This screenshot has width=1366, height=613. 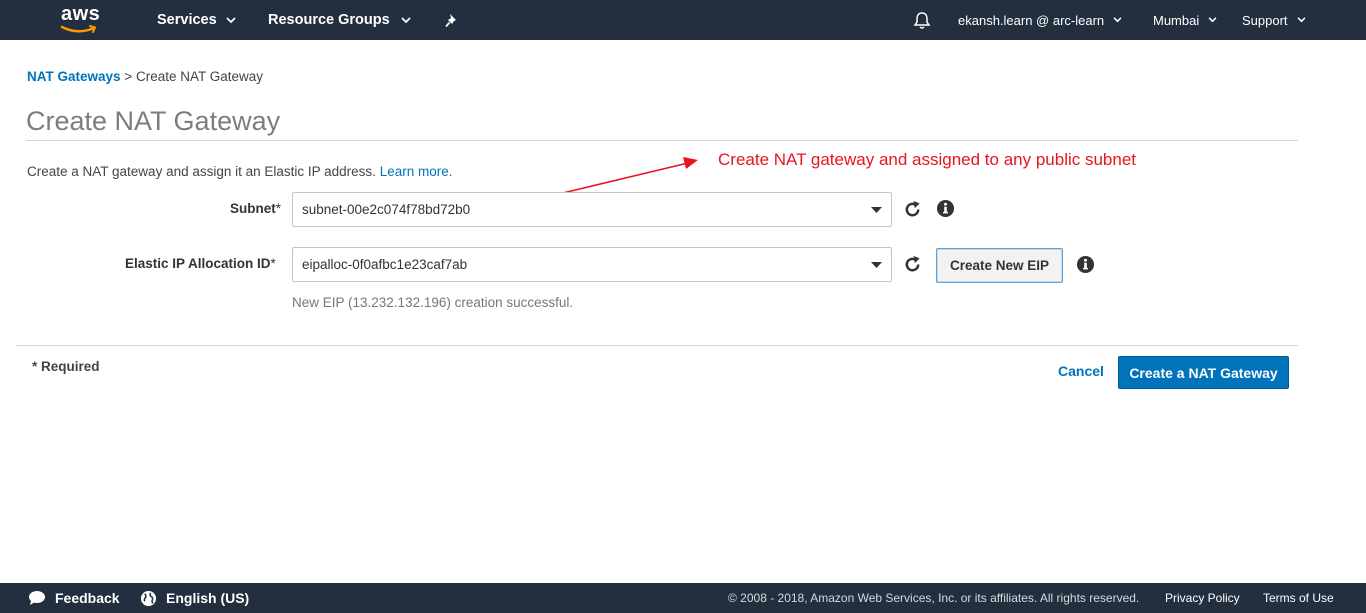 I want to click on learn-more-link: Learn more., so click(x=416, y=171).